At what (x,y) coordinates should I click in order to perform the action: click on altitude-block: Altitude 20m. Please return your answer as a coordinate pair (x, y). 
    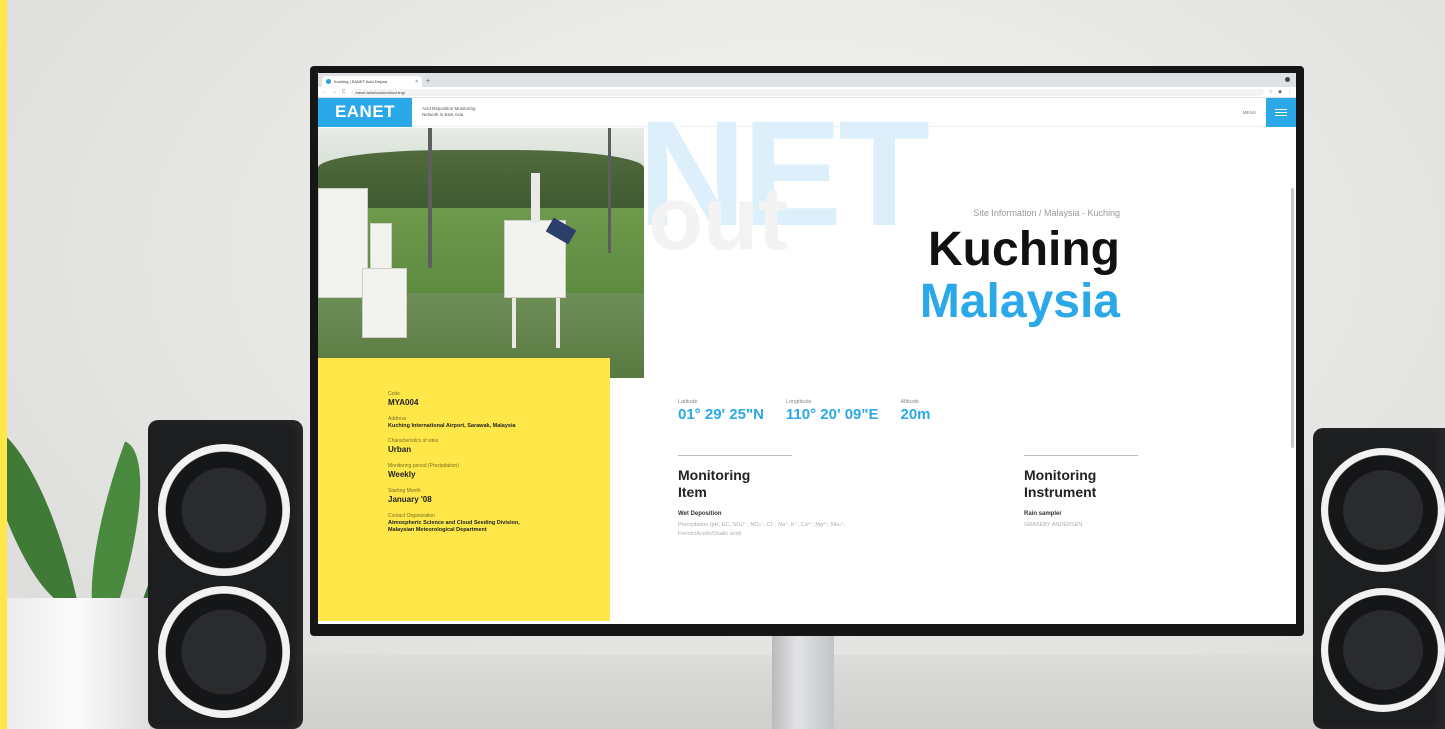
    Looking at the image, I should click on (916, 410).